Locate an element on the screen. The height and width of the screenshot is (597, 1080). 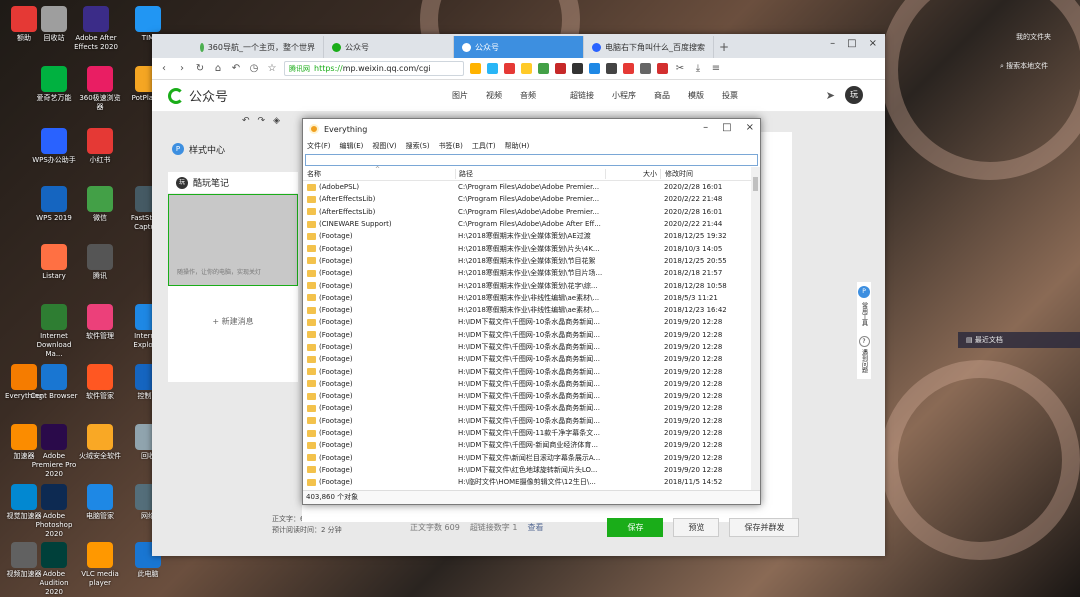
menu-view: 视图(V) is located at coordinates (384, 146).